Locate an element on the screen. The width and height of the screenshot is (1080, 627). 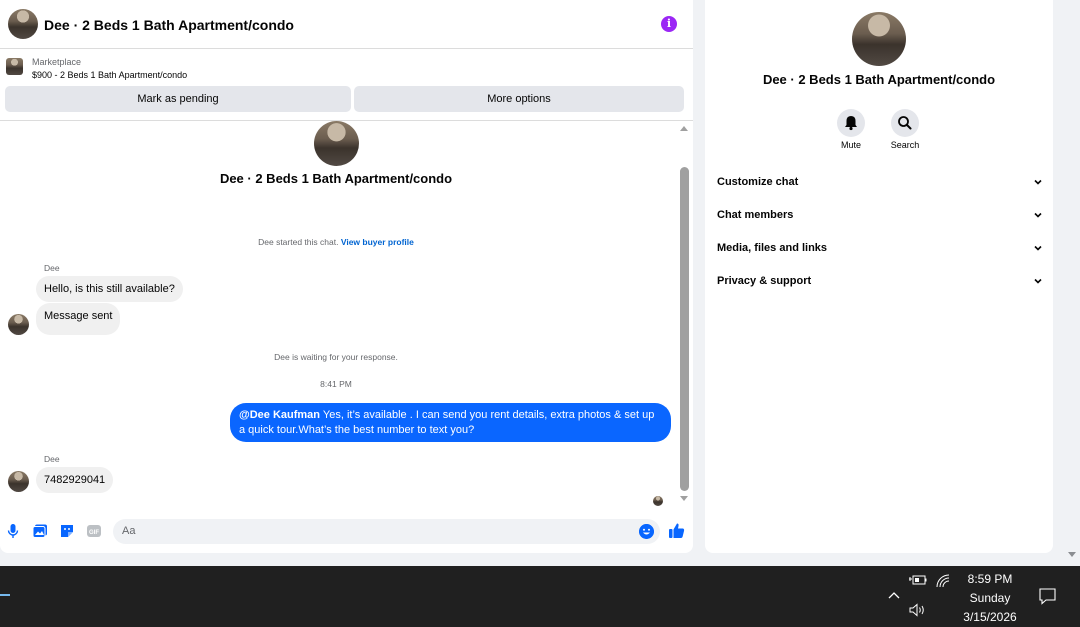
section-label: Privacy & support is located at coordinates (764, 281).